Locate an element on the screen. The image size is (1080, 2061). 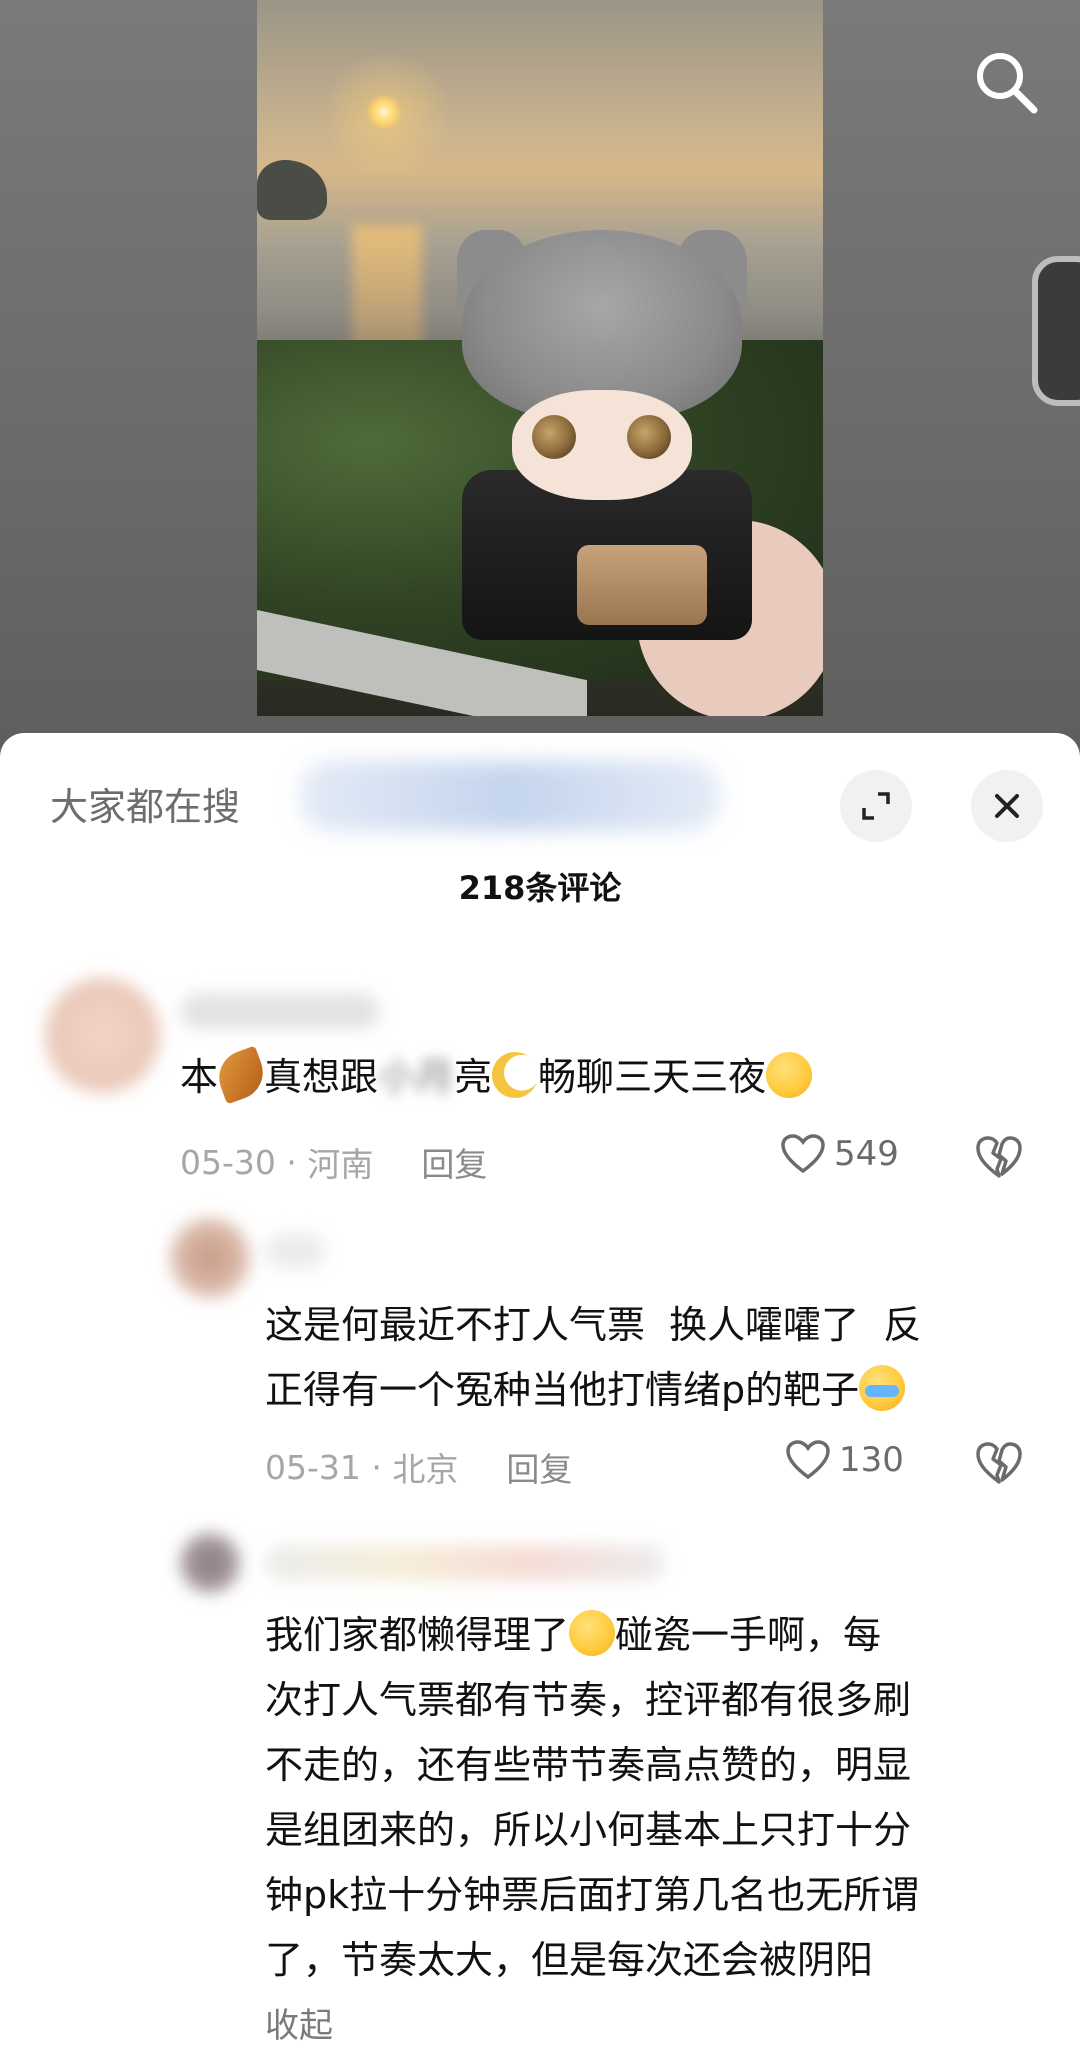
comment-text: 这是何最近不打人气票 换人嚯嚯了 反 正得有一个冤种当他打情绪p的靶子 is located at coordinates (655, 1358).